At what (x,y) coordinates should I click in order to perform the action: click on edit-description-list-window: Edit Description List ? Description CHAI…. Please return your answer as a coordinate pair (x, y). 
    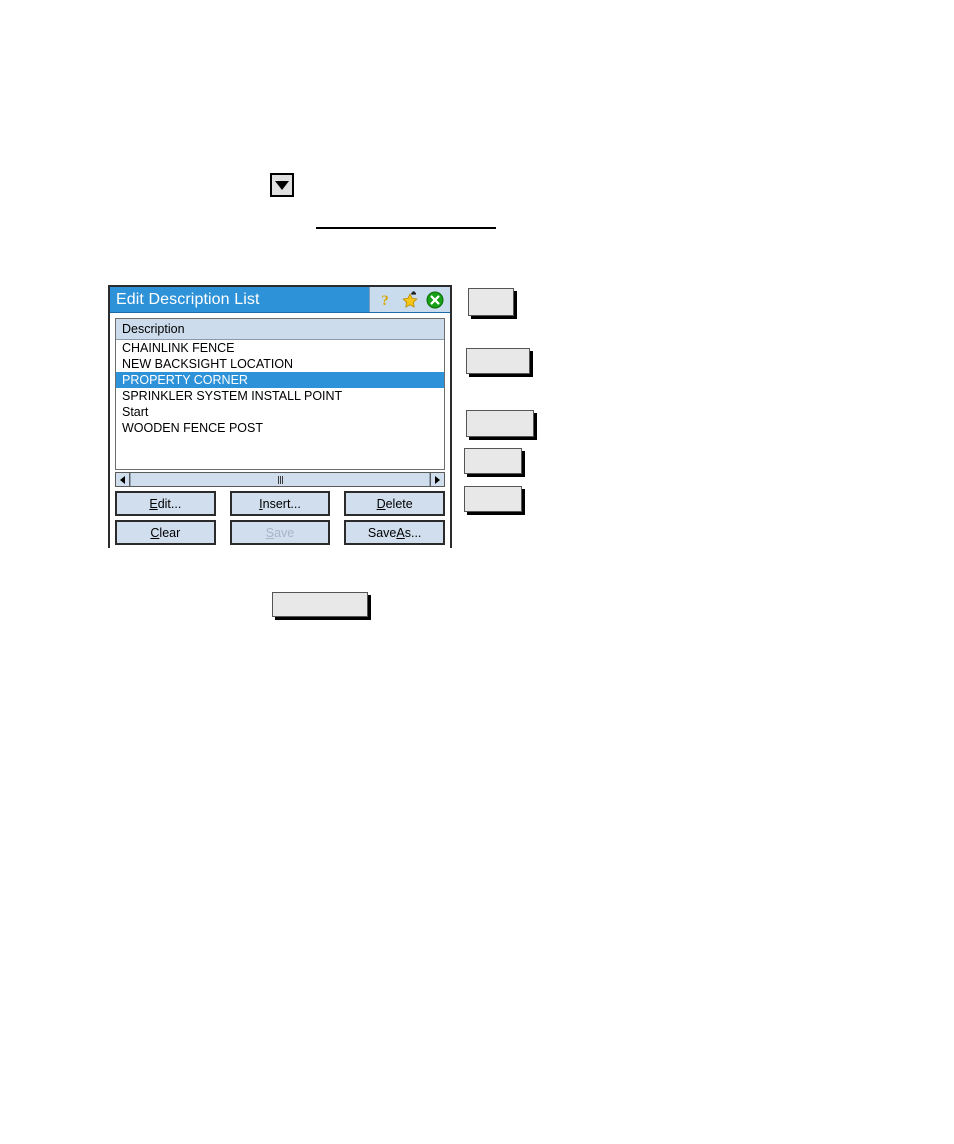
    Looking at the image, I should click on (280, 417).